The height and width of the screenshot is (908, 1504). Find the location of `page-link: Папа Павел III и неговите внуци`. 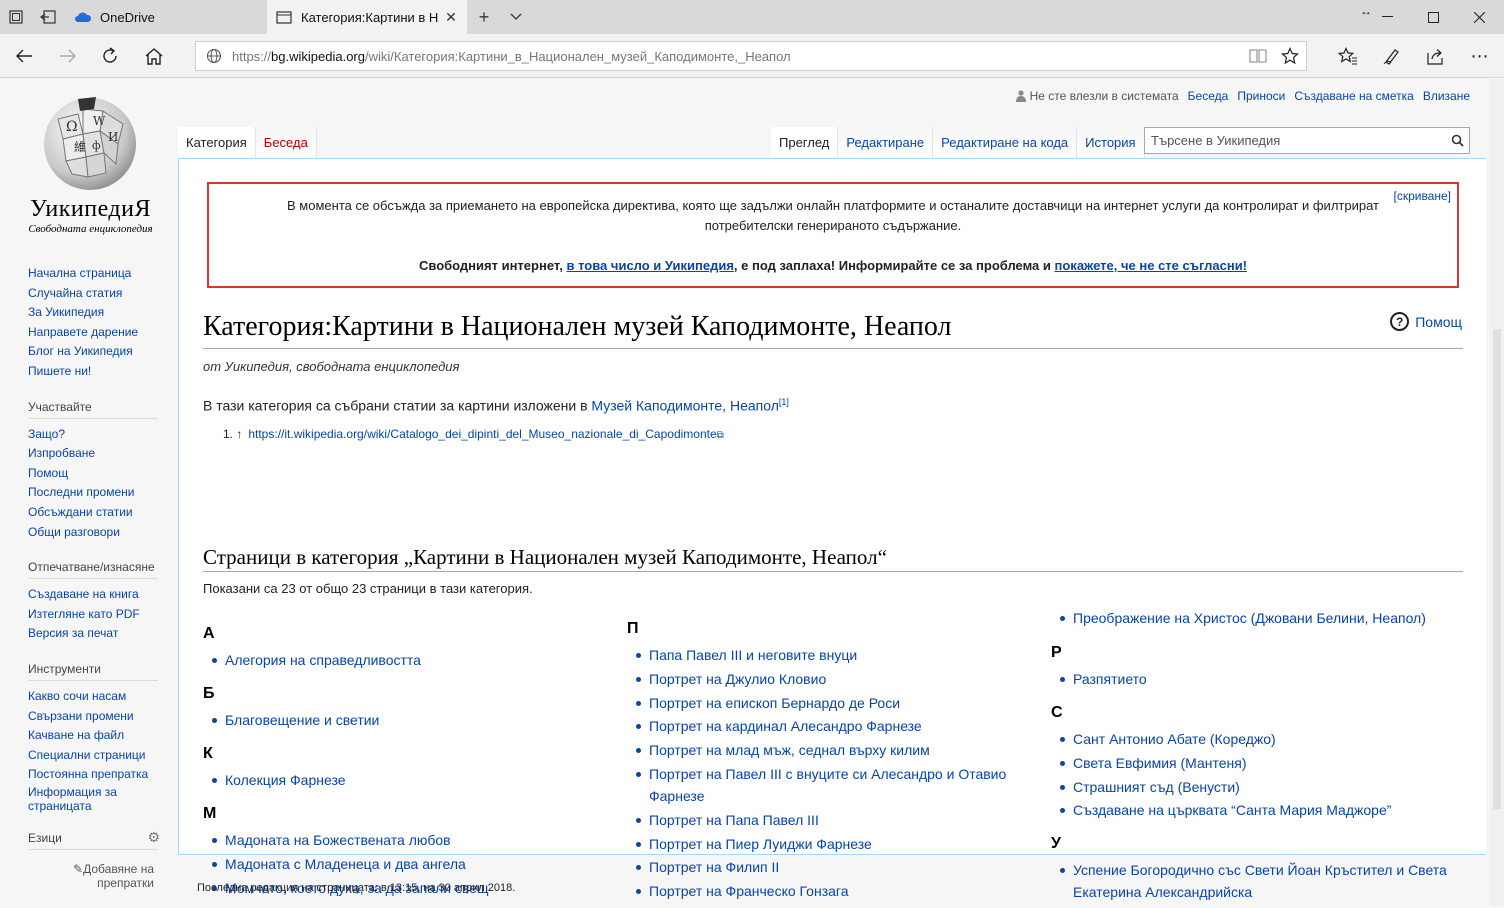

page-link: Папа Павел III и неговите внуци is located at coordinates (753, 655).